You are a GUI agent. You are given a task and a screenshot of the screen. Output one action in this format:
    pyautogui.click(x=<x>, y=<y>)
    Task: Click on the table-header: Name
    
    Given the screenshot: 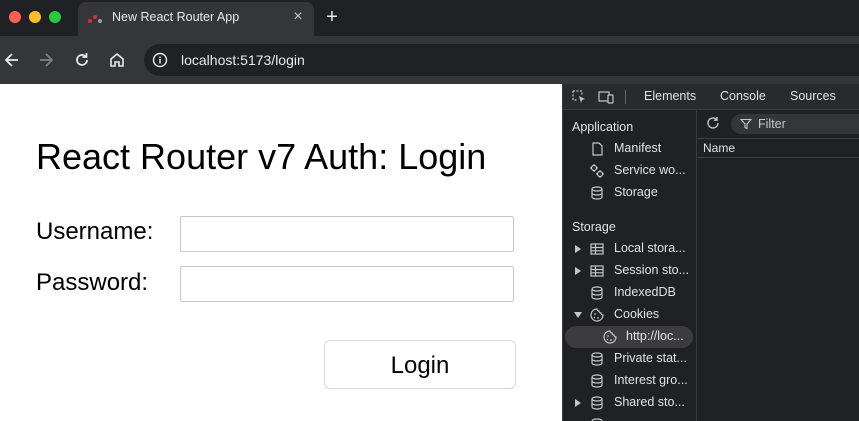 What is the action you would take?
    pyautogui.click(x=778, y=148)
    